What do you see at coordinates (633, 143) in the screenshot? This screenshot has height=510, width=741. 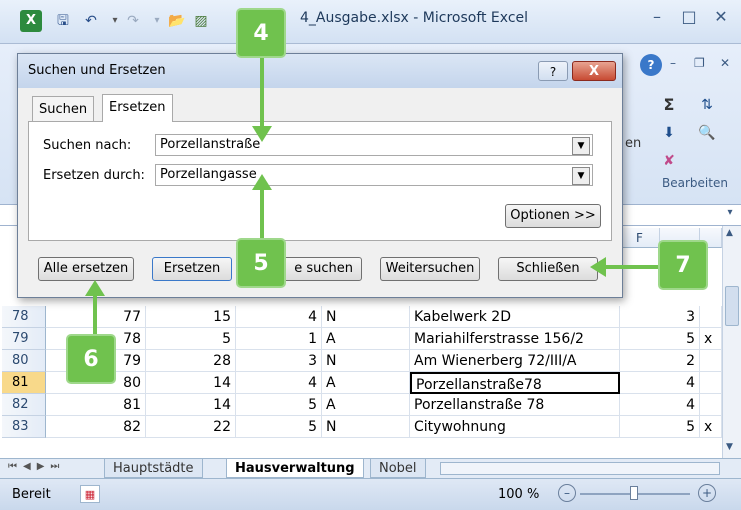 I see `ribbon-partial-label: en` at bounding box center [633, 143].